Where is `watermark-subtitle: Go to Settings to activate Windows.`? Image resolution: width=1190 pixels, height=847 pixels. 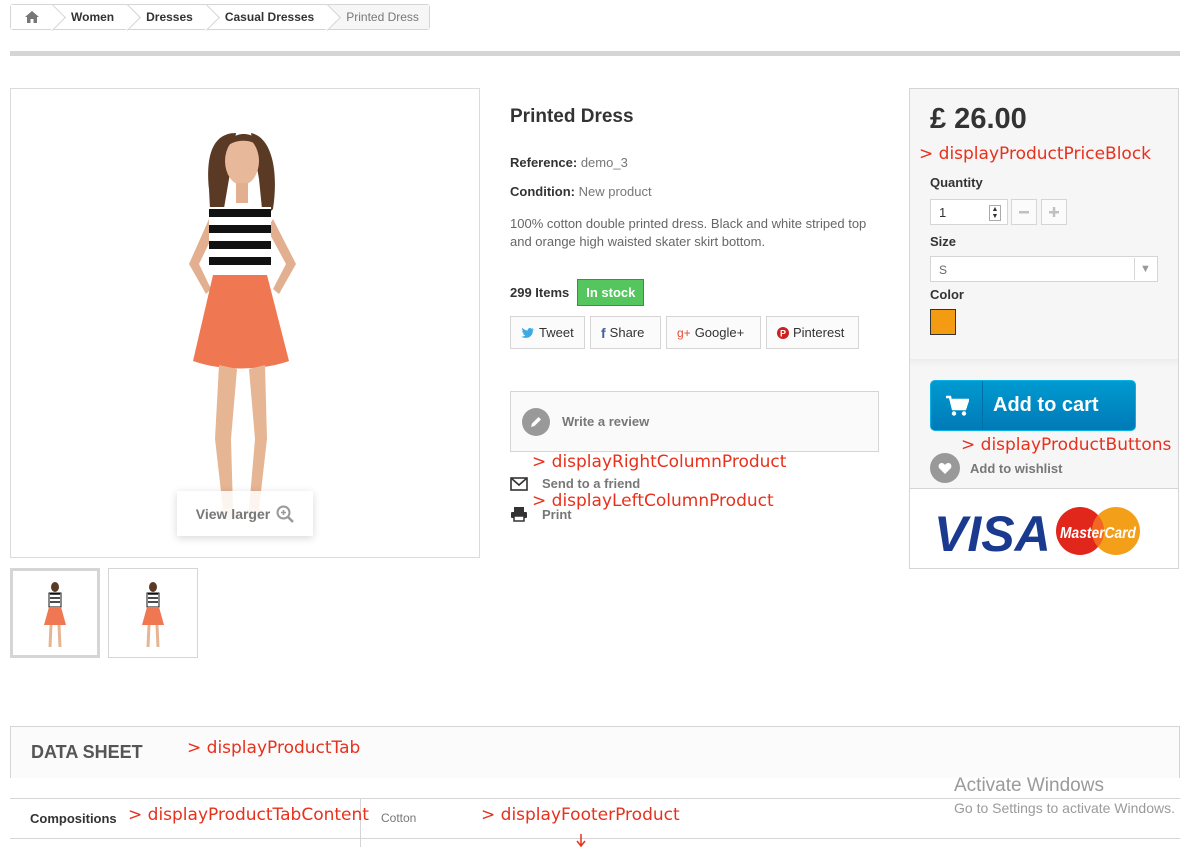 watermark-subtitle: Go to Settings to activate Windows. is located at coordinates (1064, 808).